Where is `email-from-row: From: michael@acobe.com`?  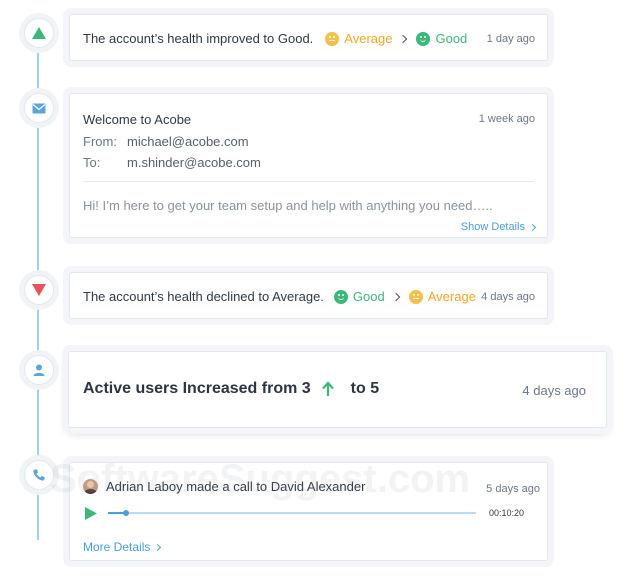
email-from-row: From: michael@acobe.com is located at coordinates (166, 141).